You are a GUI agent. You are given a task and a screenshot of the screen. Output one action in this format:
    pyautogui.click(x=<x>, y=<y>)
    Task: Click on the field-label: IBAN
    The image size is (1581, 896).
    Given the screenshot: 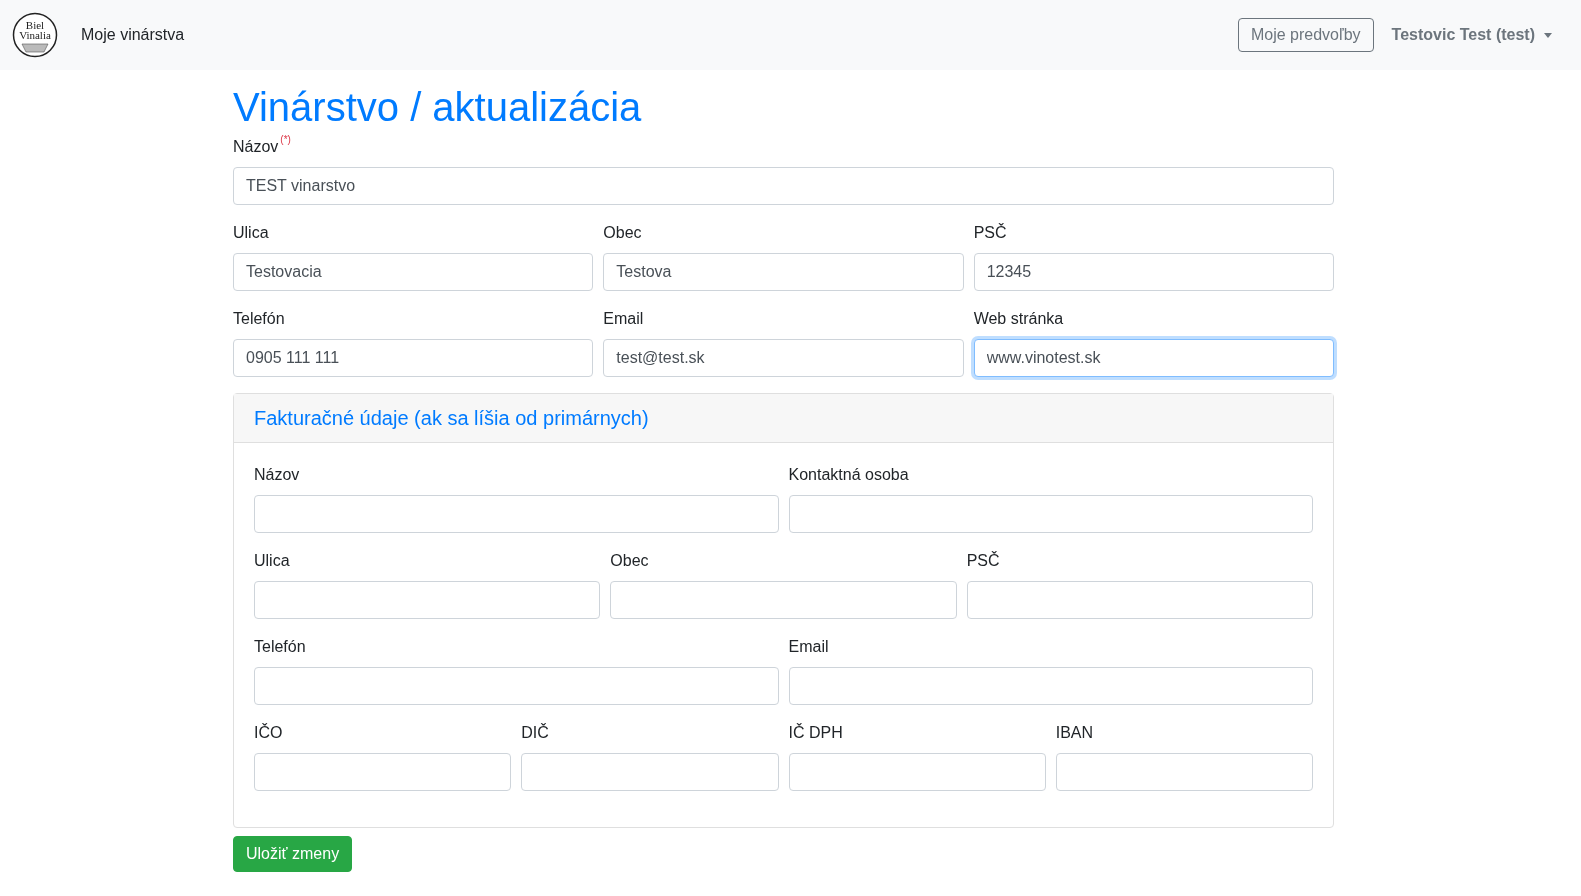 What is the action you would take?
    pyautogui.click(x=1074, y=733)
    